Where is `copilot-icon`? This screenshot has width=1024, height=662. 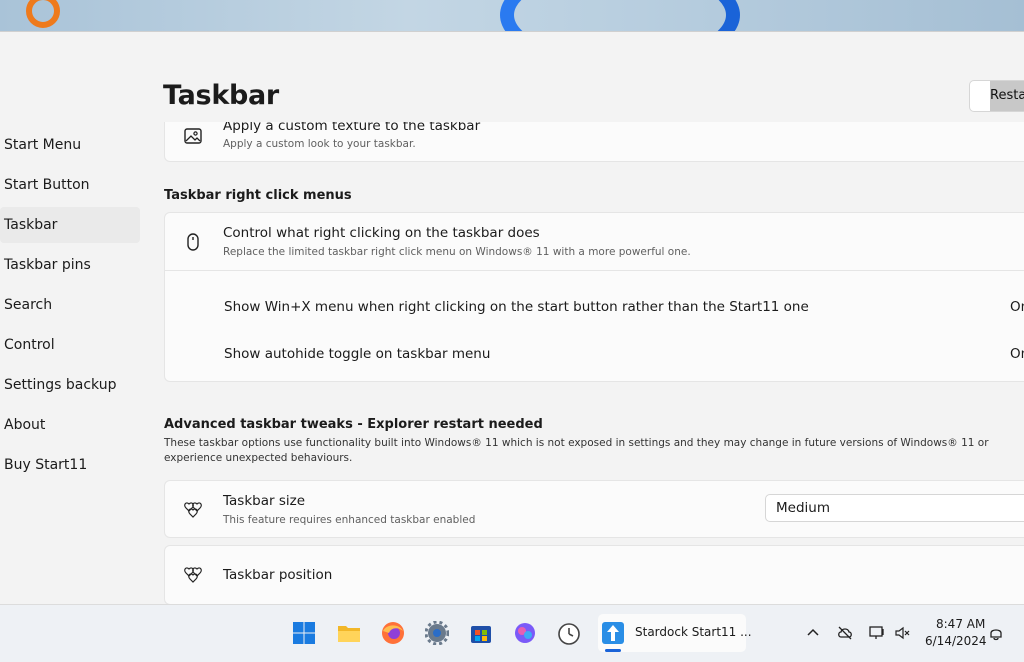 copilot-icon is located at coordinates (525, 633).